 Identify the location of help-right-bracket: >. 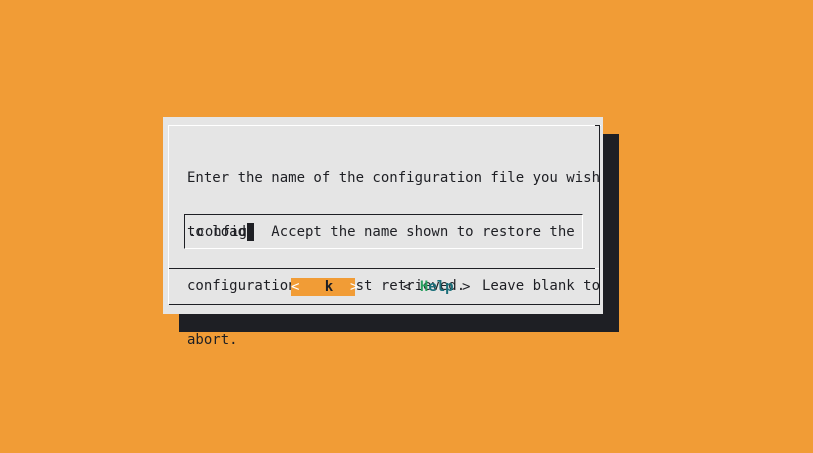
(466, 287).